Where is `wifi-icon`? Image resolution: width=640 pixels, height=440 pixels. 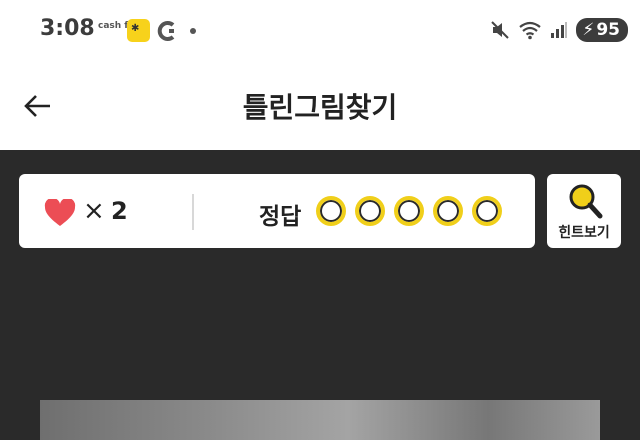
wifi-icon is located at coordinates (530, 30).